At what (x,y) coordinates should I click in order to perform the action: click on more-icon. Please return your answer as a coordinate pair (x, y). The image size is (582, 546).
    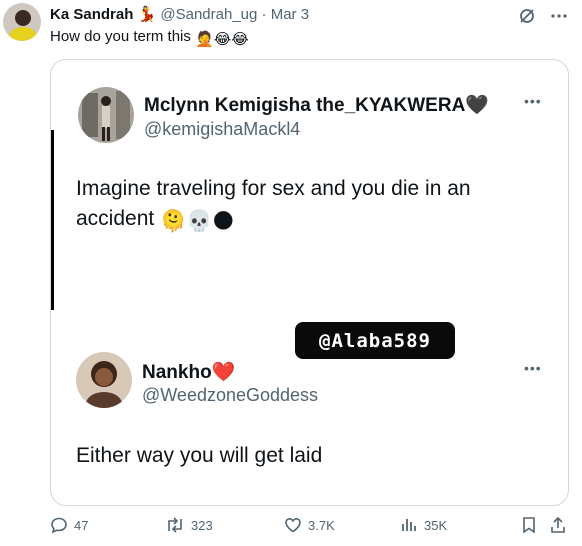
    Looking at the image, I should click on (559, 18).